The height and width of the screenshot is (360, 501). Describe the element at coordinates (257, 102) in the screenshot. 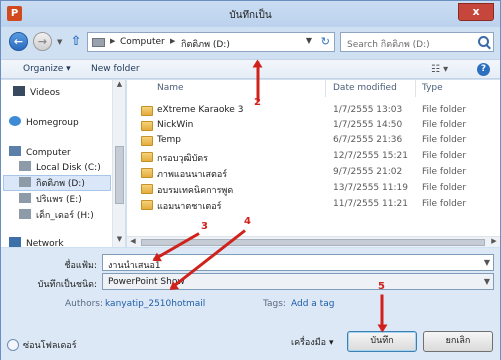

I see `annotation-number: 2` at that location.